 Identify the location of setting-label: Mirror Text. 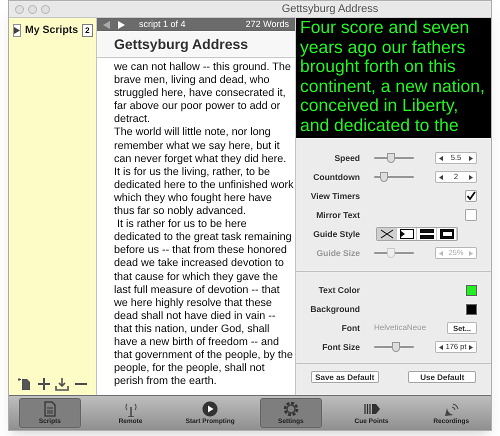
(337, 215).